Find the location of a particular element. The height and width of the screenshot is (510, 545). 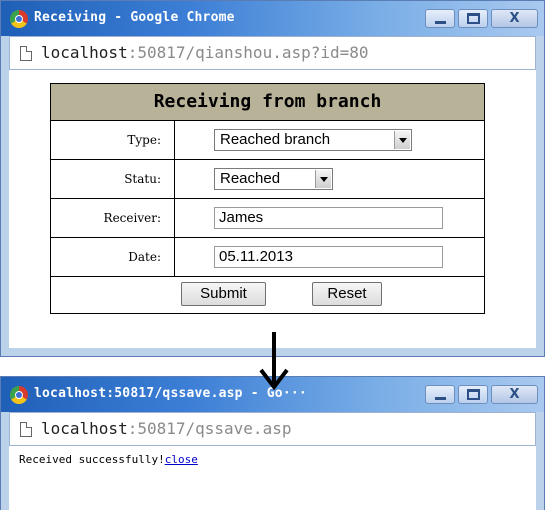

down-arrow-icon is located at coordinates (274, 361).